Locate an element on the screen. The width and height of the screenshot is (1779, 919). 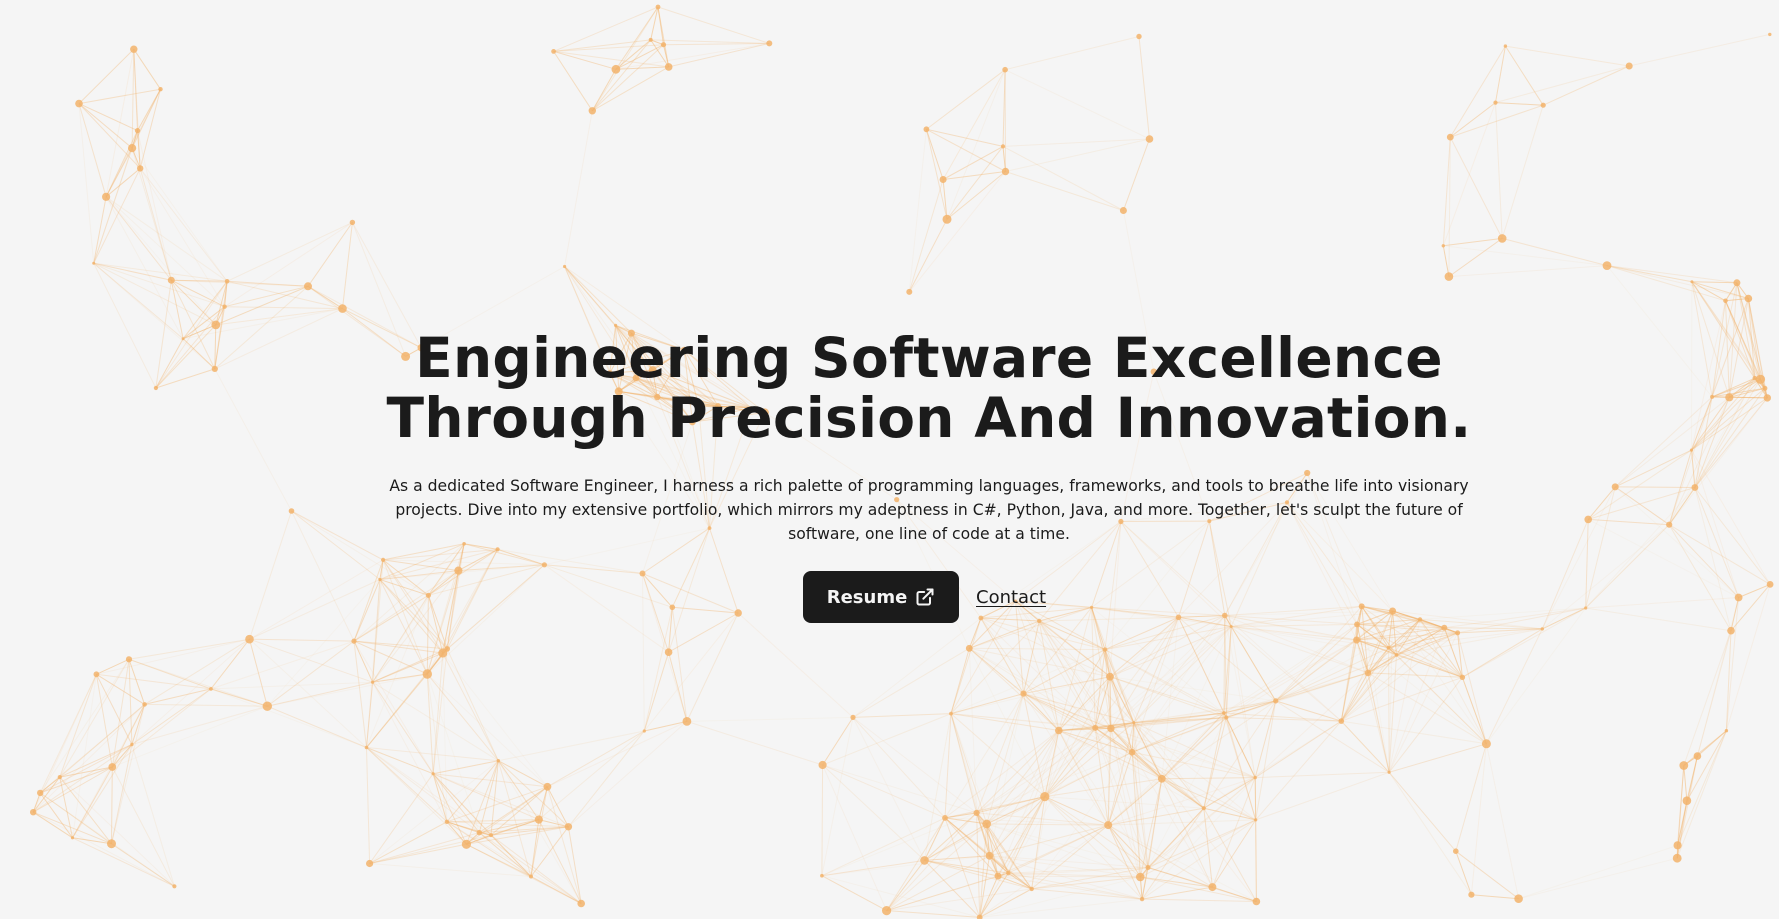
cta-row: Resume Contact is located at coordinates (924, 597).